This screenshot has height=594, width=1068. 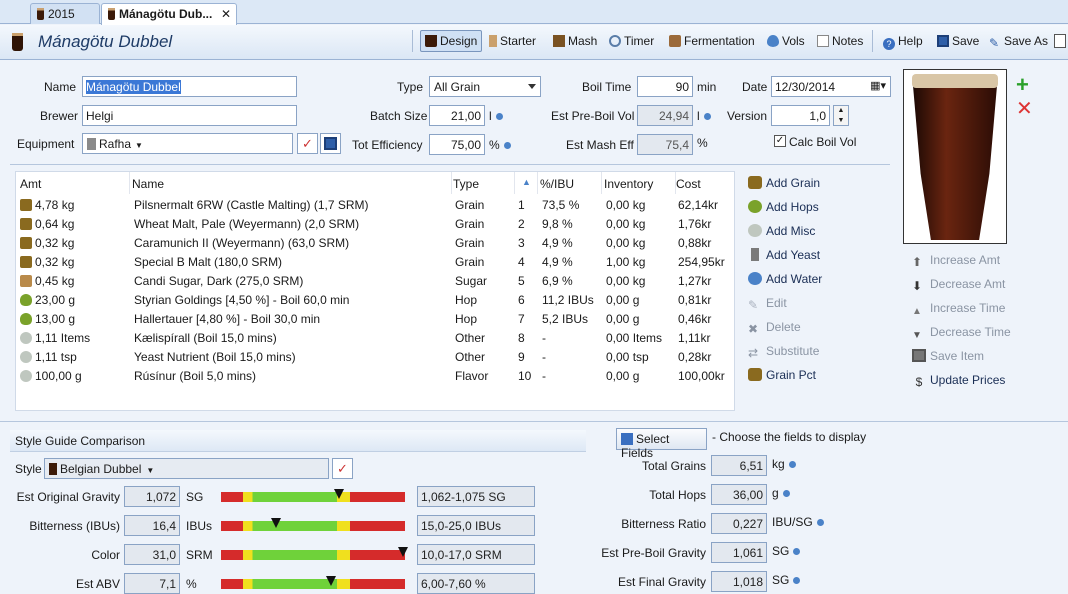 I want to click on delete-button: ✖ Delete, so click(x=774, y=328).